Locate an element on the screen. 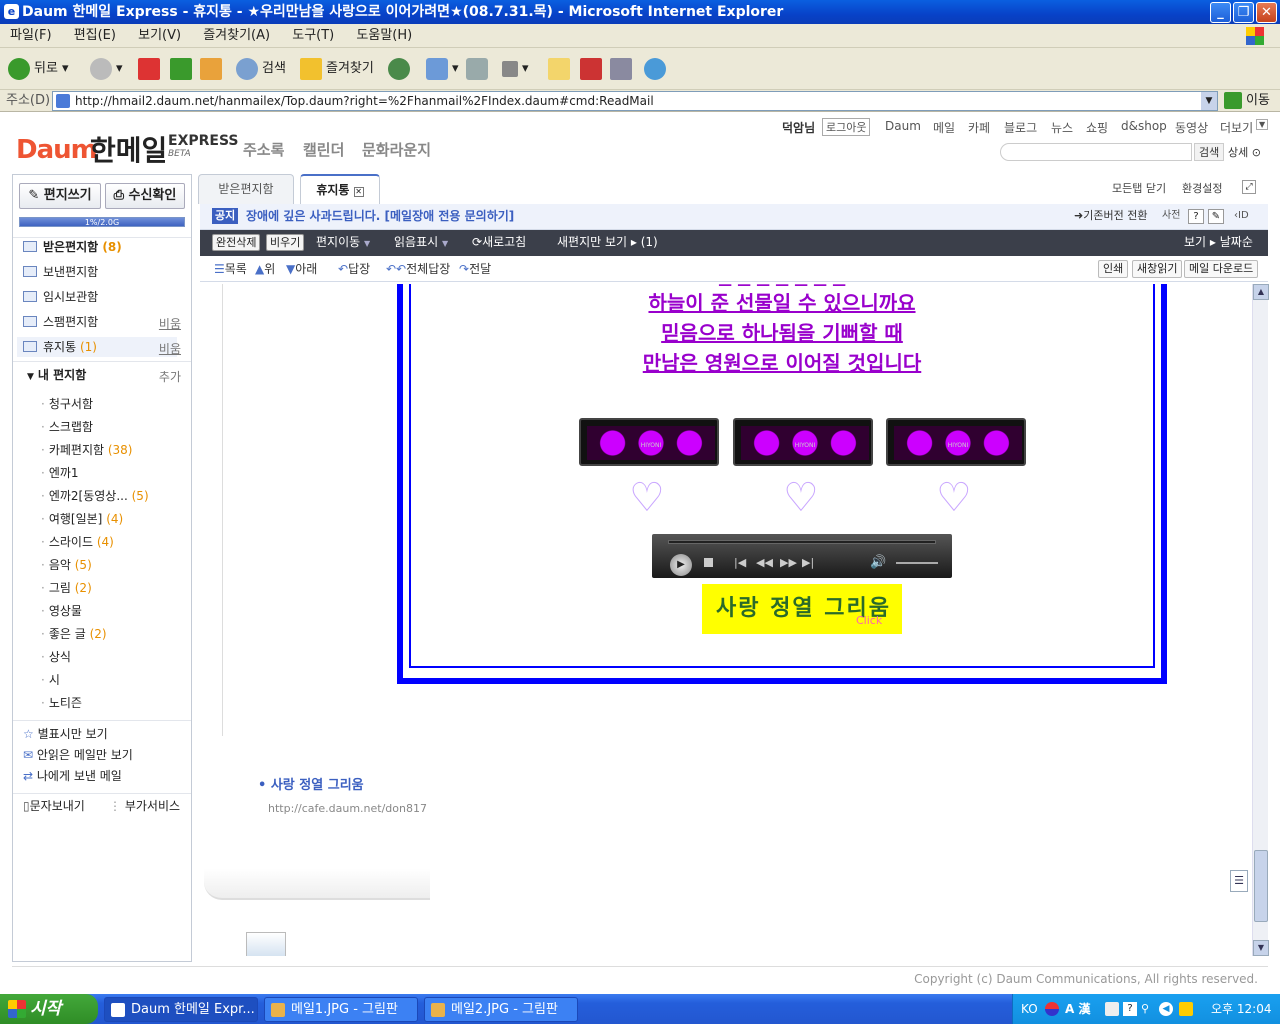 This screenshot has height=1024, width=1280. rewind-button: ◀◀ is located at coordinates (764, 562).